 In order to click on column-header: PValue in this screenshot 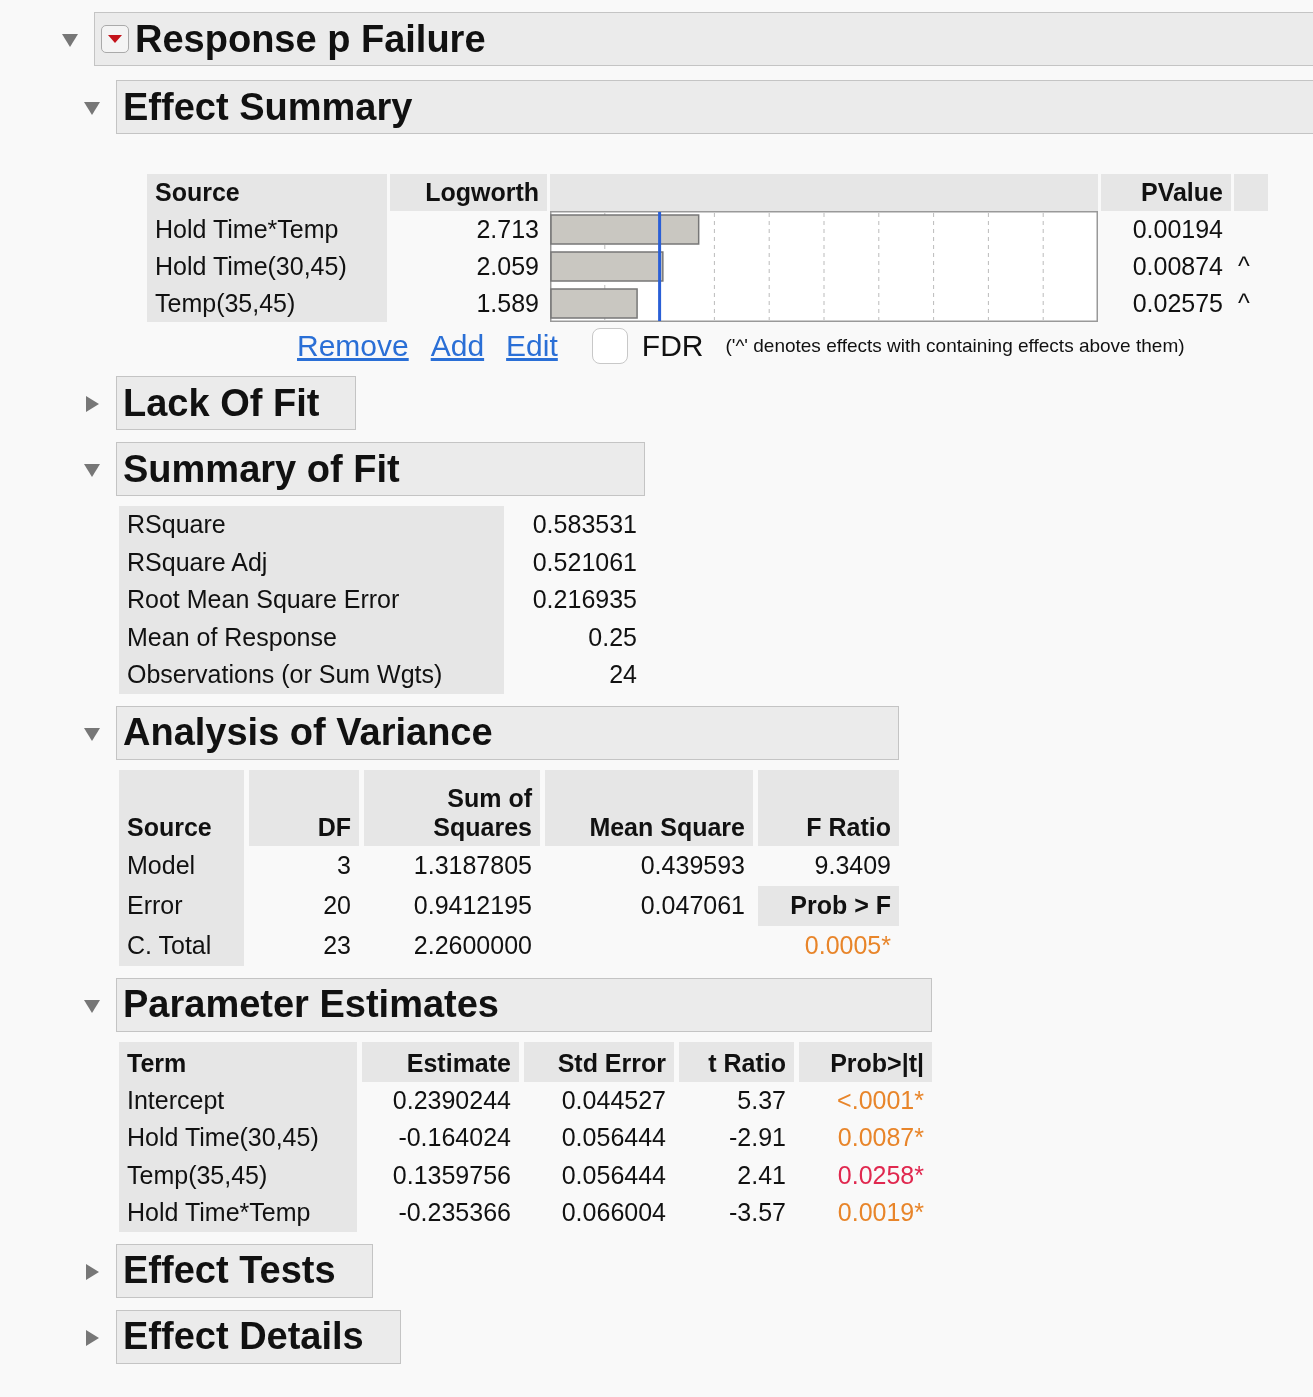, I will do `click(1166, 192)`.